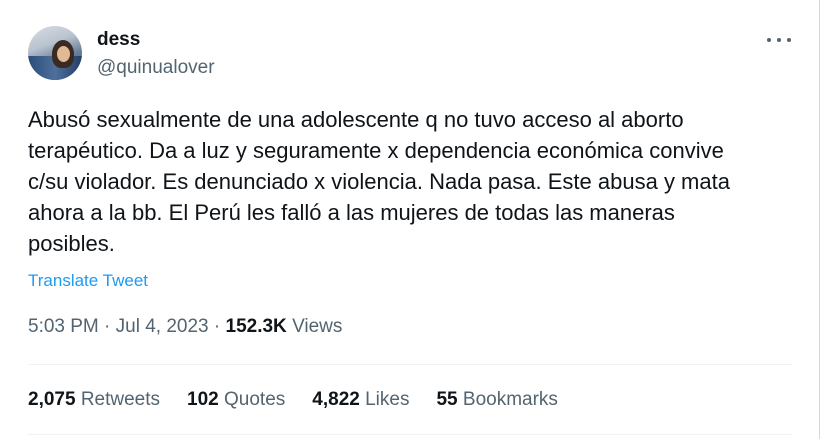 Image resolution: width=820 pixels, height=439 pixels. I want to click on translate-tweet-link: Translate Tweet, so click(88, 281).